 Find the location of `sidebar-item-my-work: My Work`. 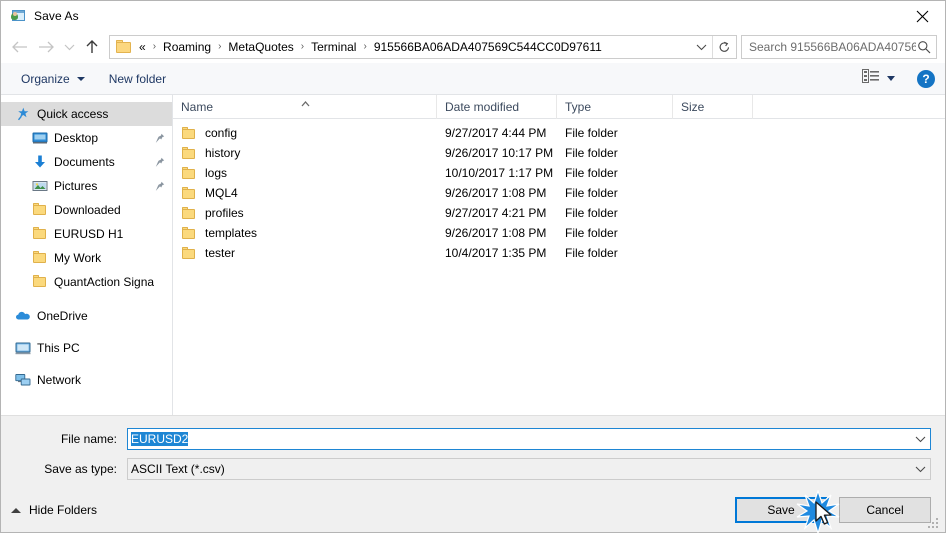

sidebar-item-my-work: My Work is located at coordinates (86, 258).